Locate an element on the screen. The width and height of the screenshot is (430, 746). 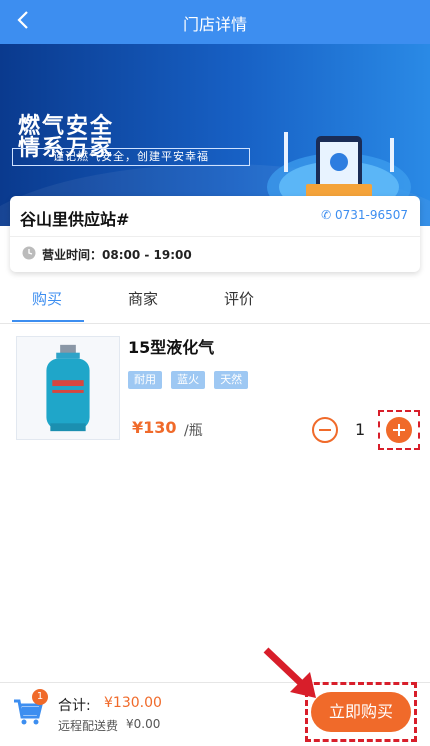
tab-merchant: 商家 is located at coordinates (143, 298).